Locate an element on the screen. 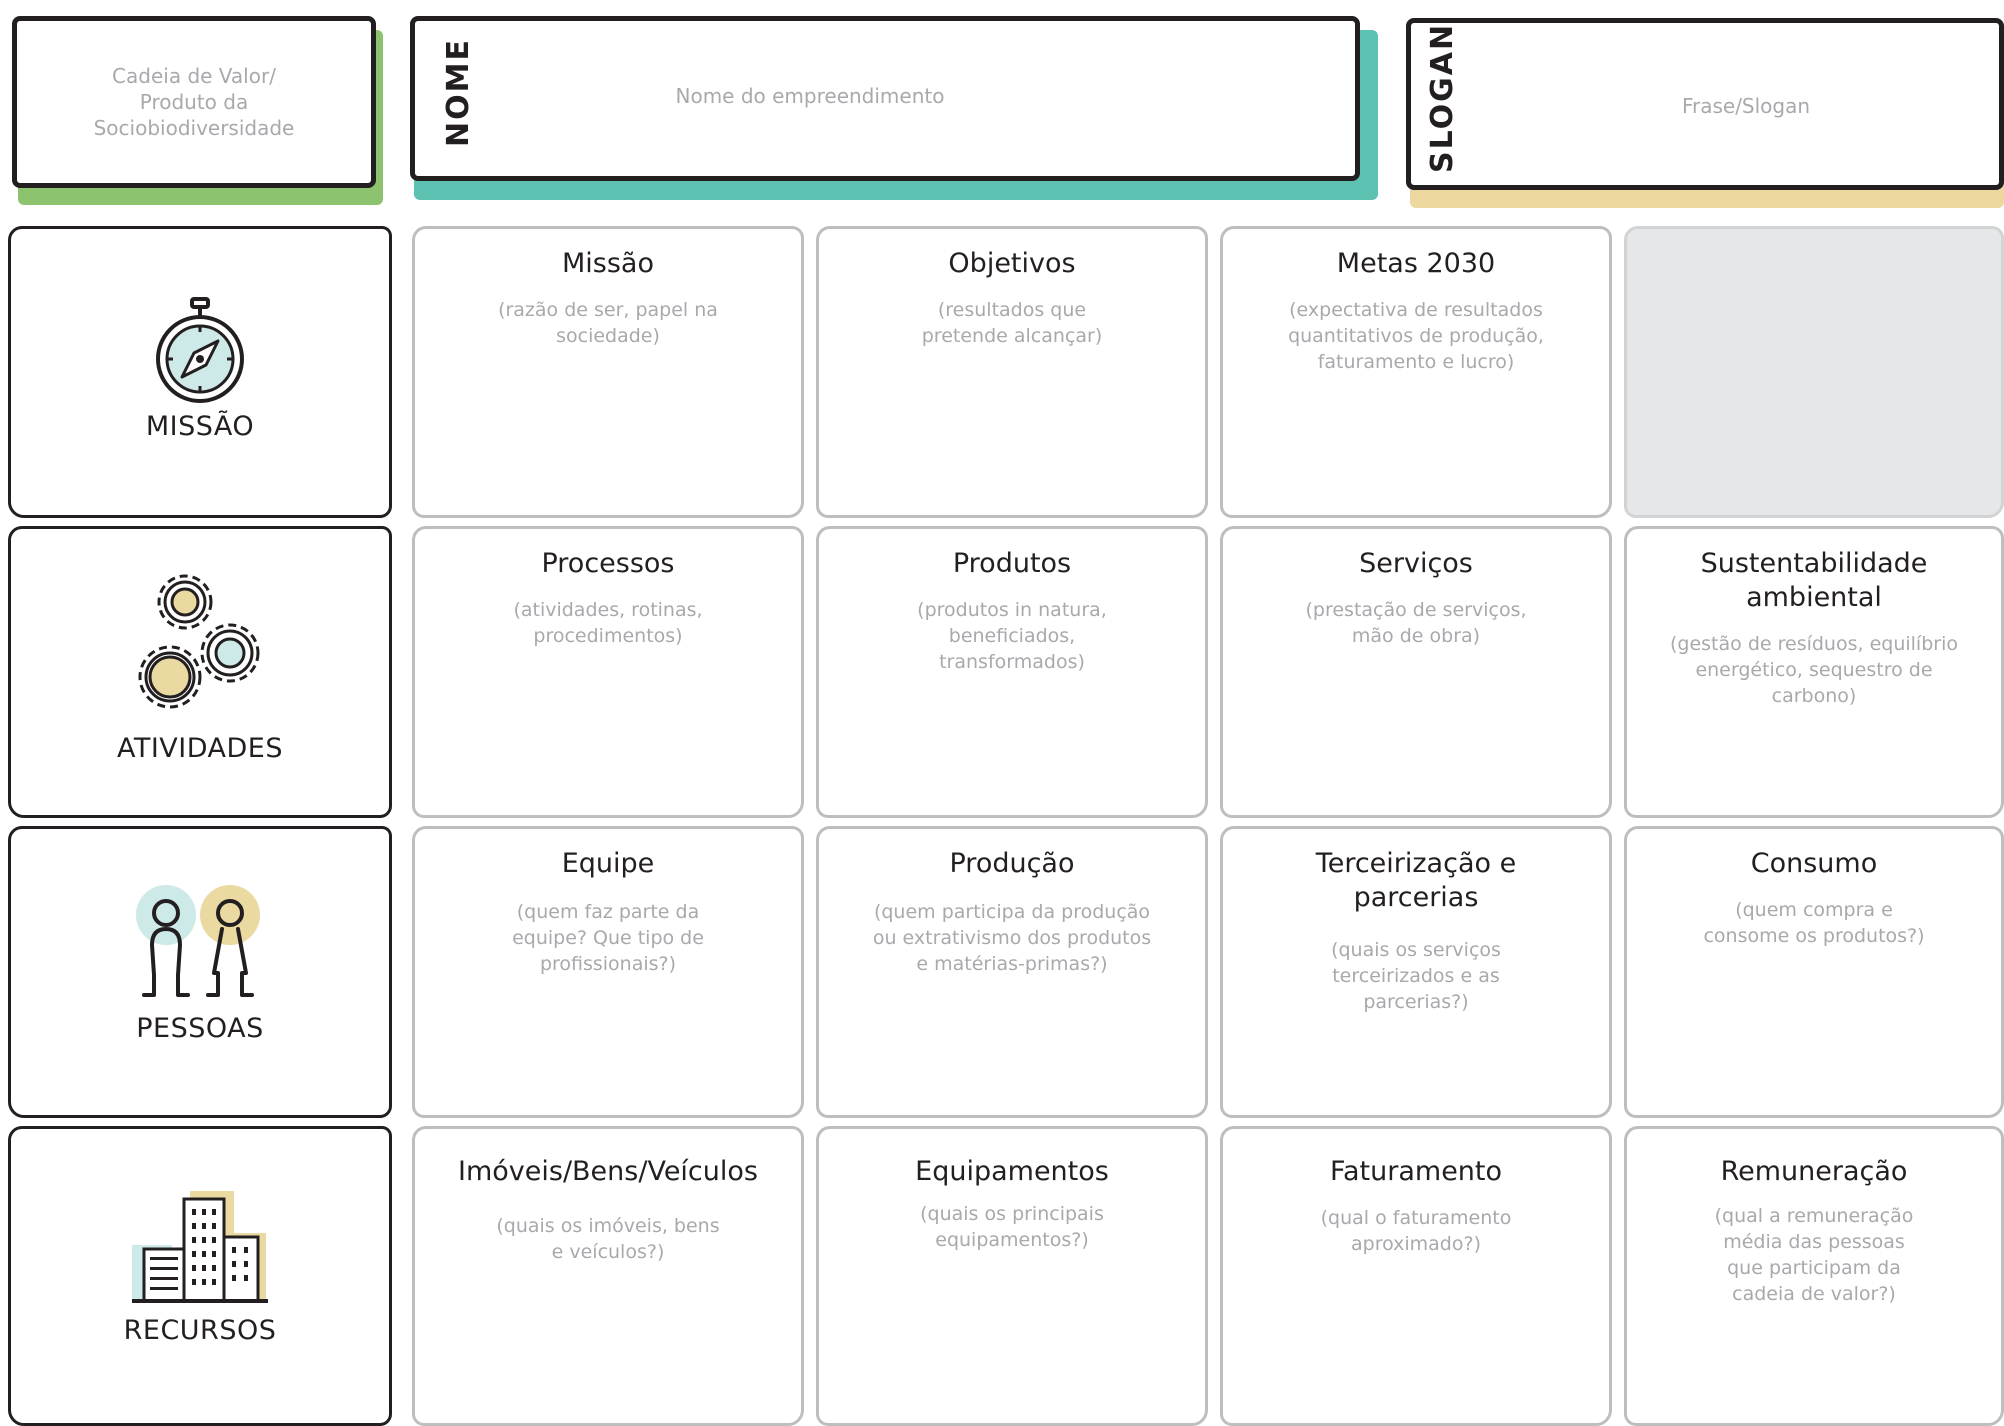 The image size is (2004, 1426). row-title: RECURSOS is located at coordinates (200, 1330).